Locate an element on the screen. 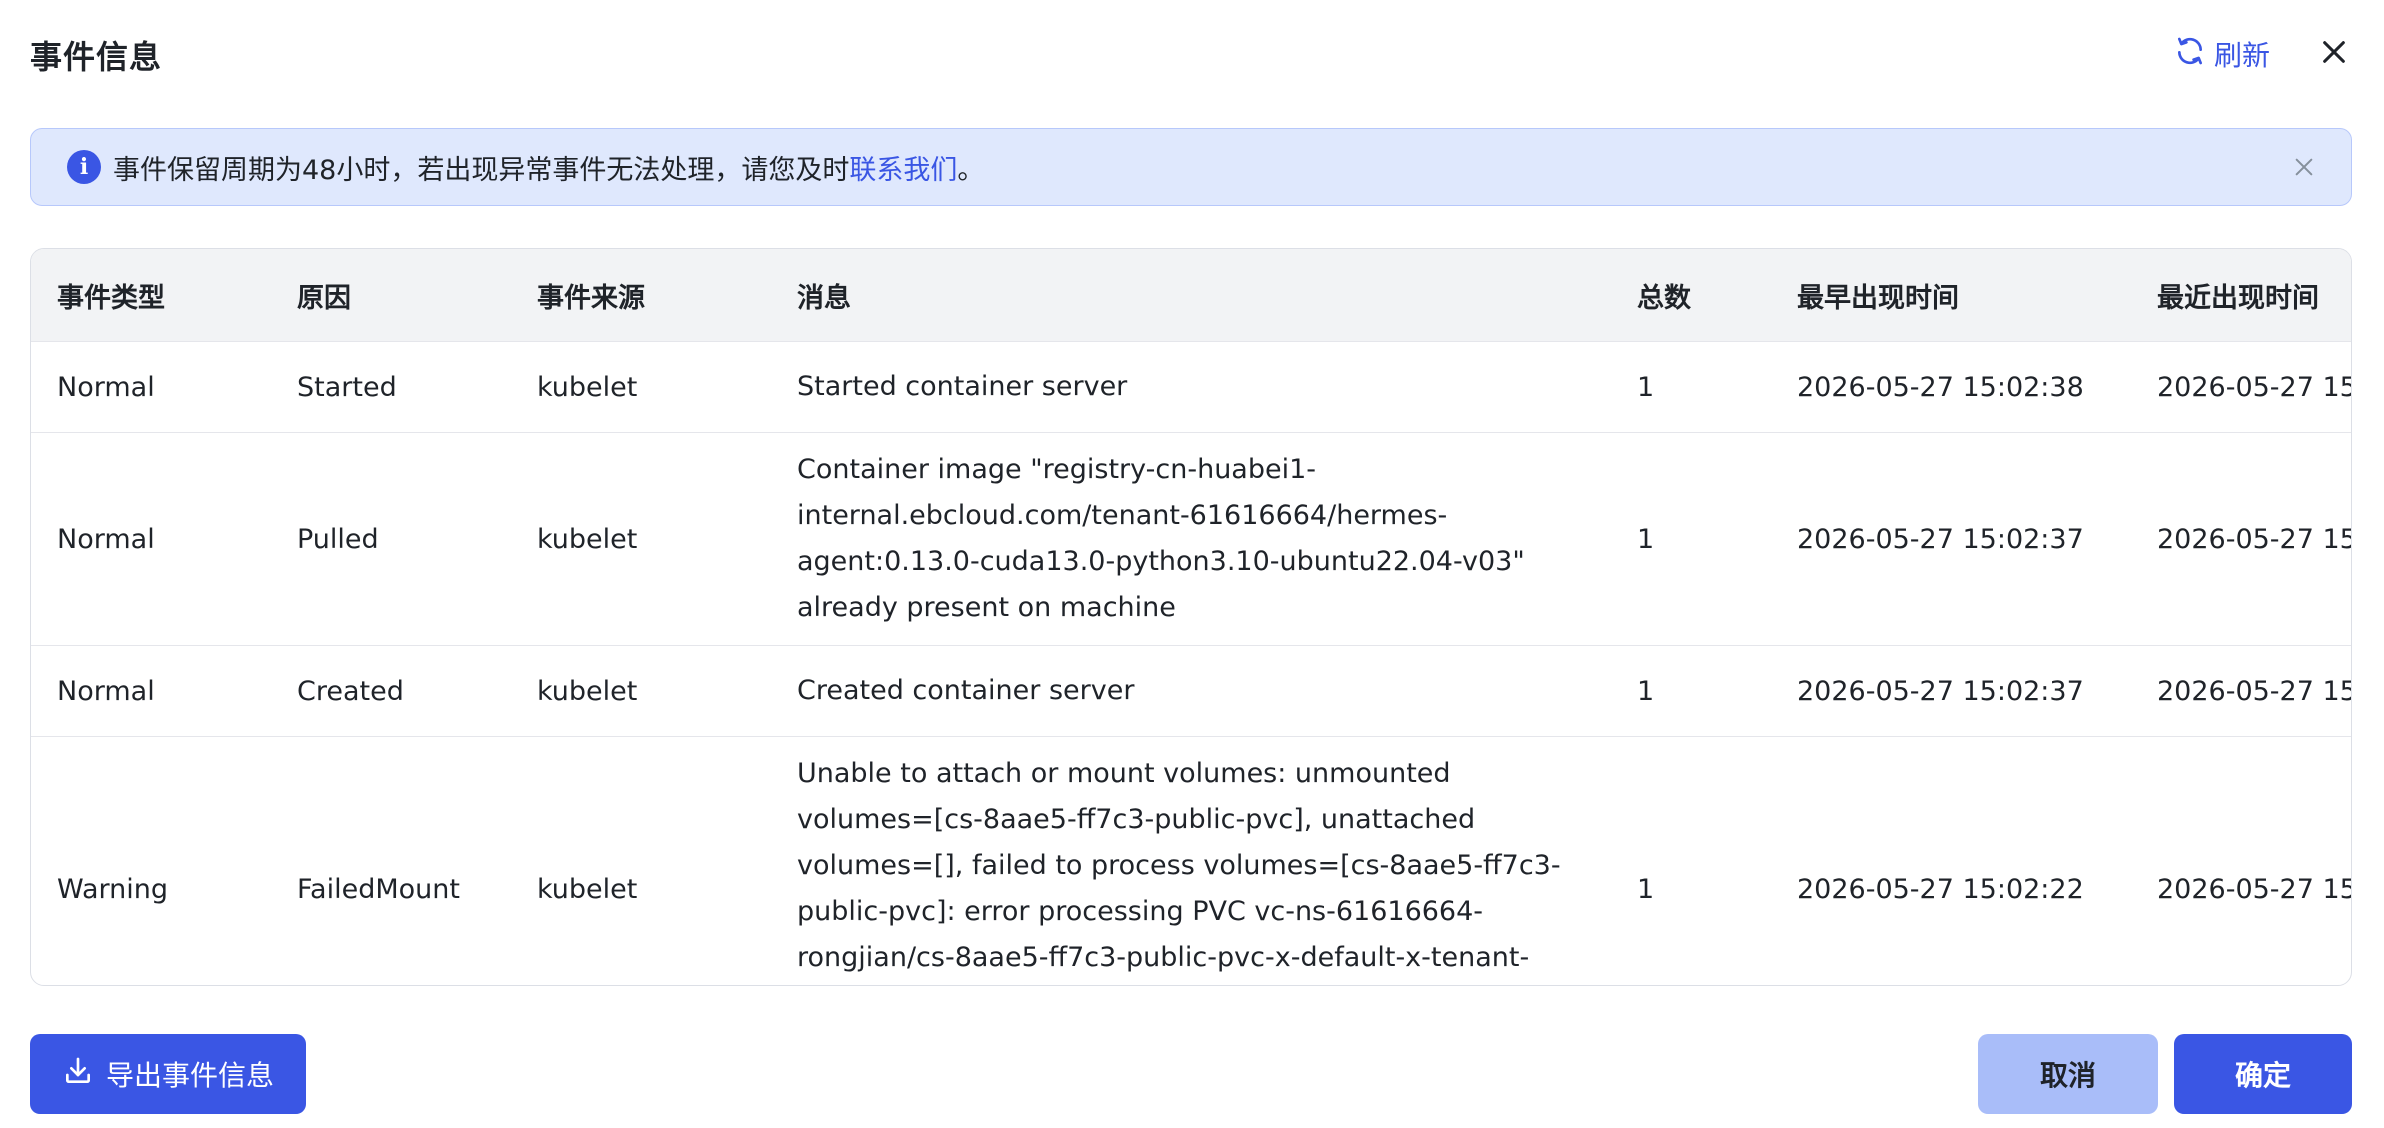  notice-close-button is located at coordinates (2304, 167).